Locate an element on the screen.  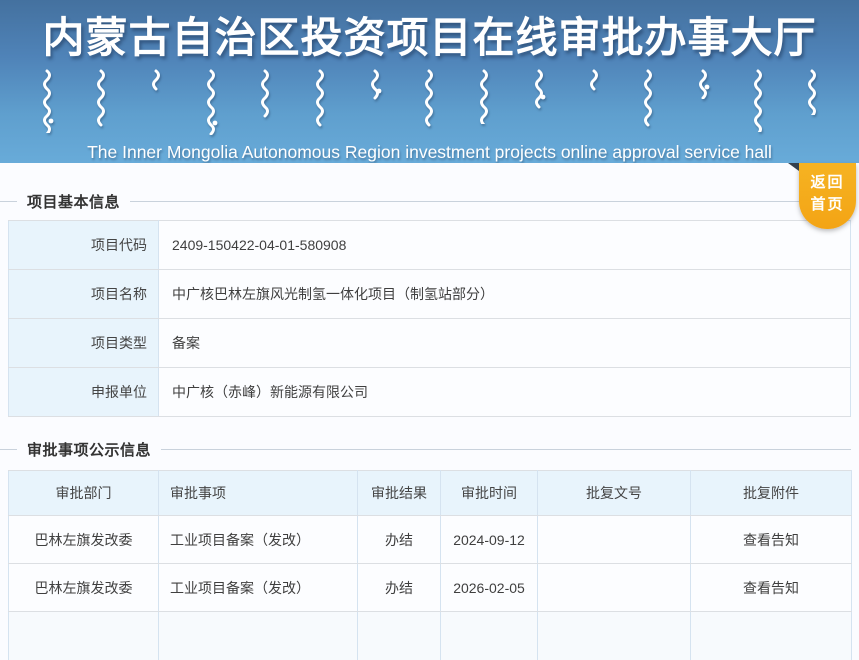
mongolian-script-decoration is located at coordinates (430, 102).